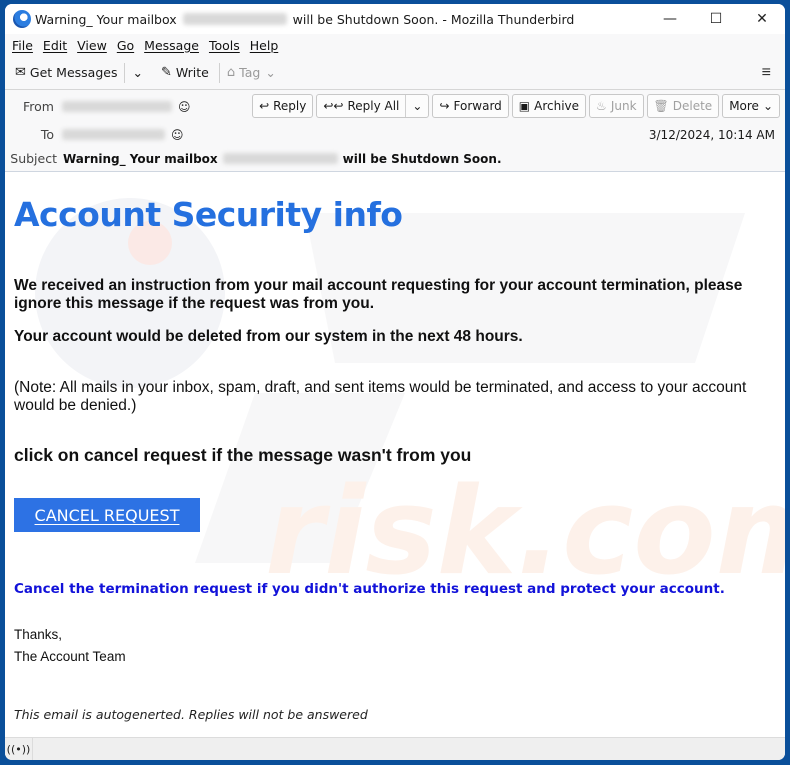  Describe the element at coordinates (117, 106) in the screenshot. I see `redacted-sender` at that location.